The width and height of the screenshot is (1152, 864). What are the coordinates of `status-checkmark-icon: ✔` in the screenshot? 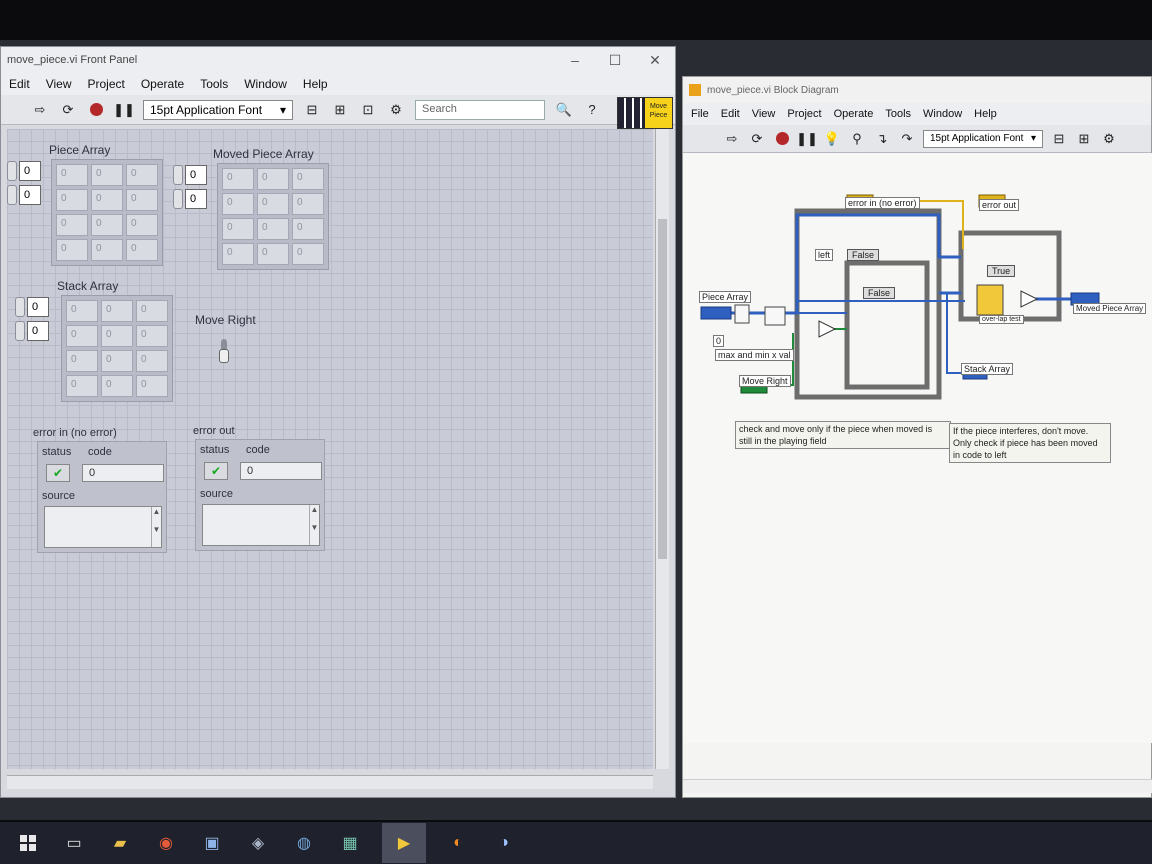 It's located at (58, 473).